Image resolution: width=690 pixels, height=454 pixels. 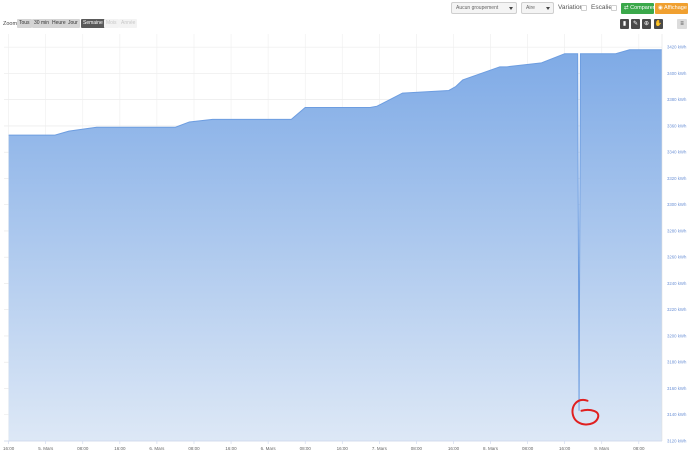 I want to click on zoom-jour-button: Jour, so click(x=73, y=23).